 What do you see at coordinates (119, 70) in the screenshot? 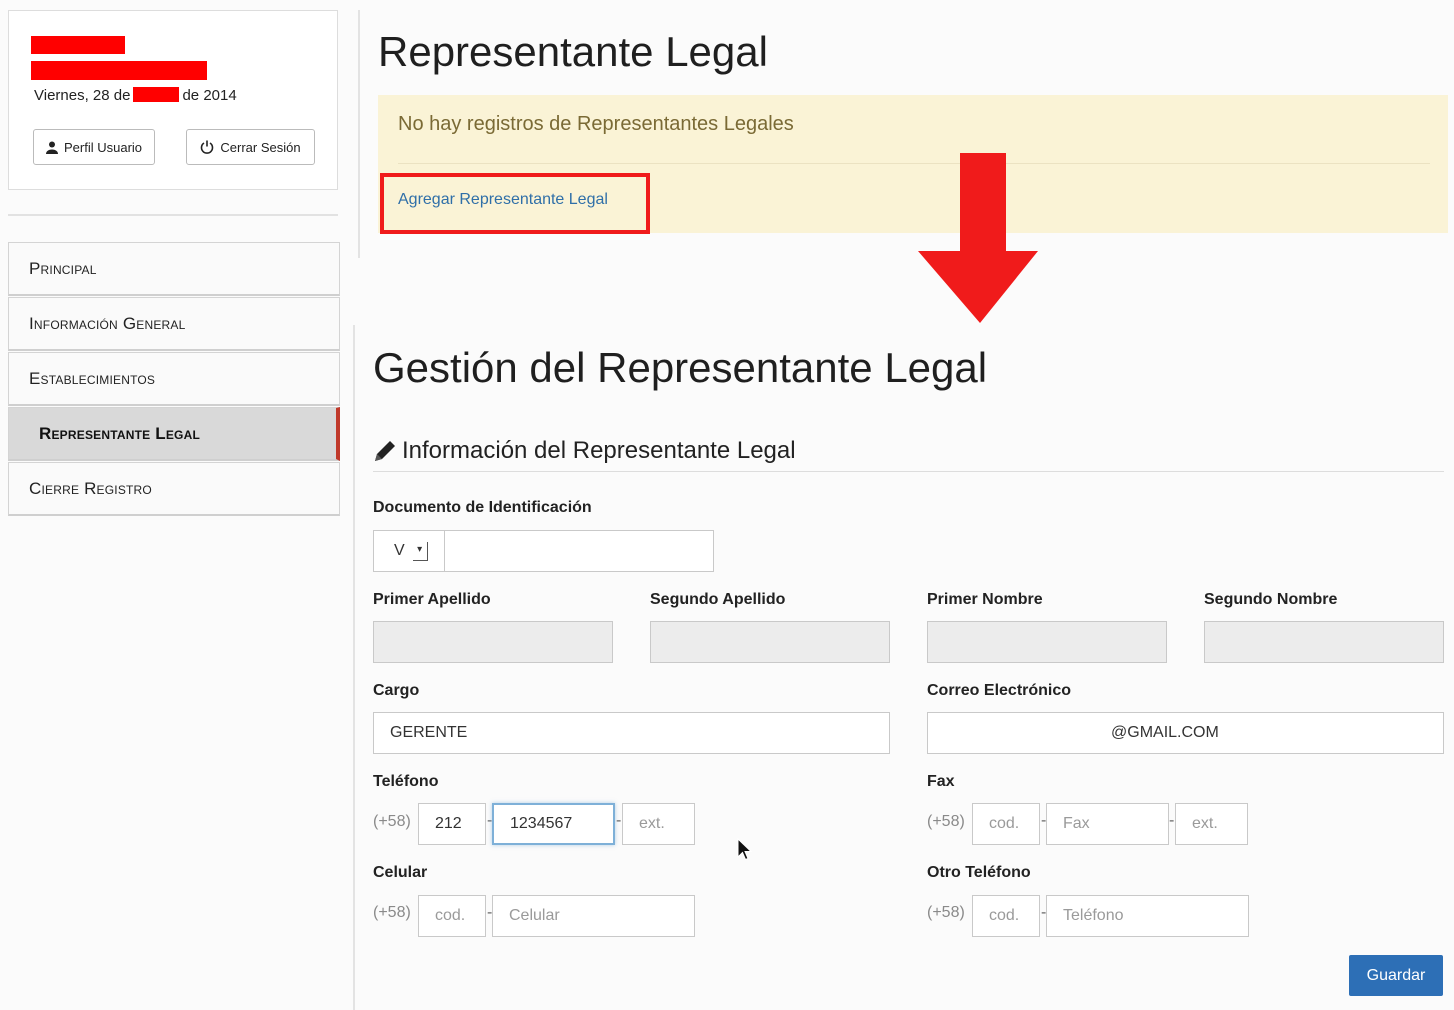
I see `redacted-user-detail` at bounding box center [119, 70].